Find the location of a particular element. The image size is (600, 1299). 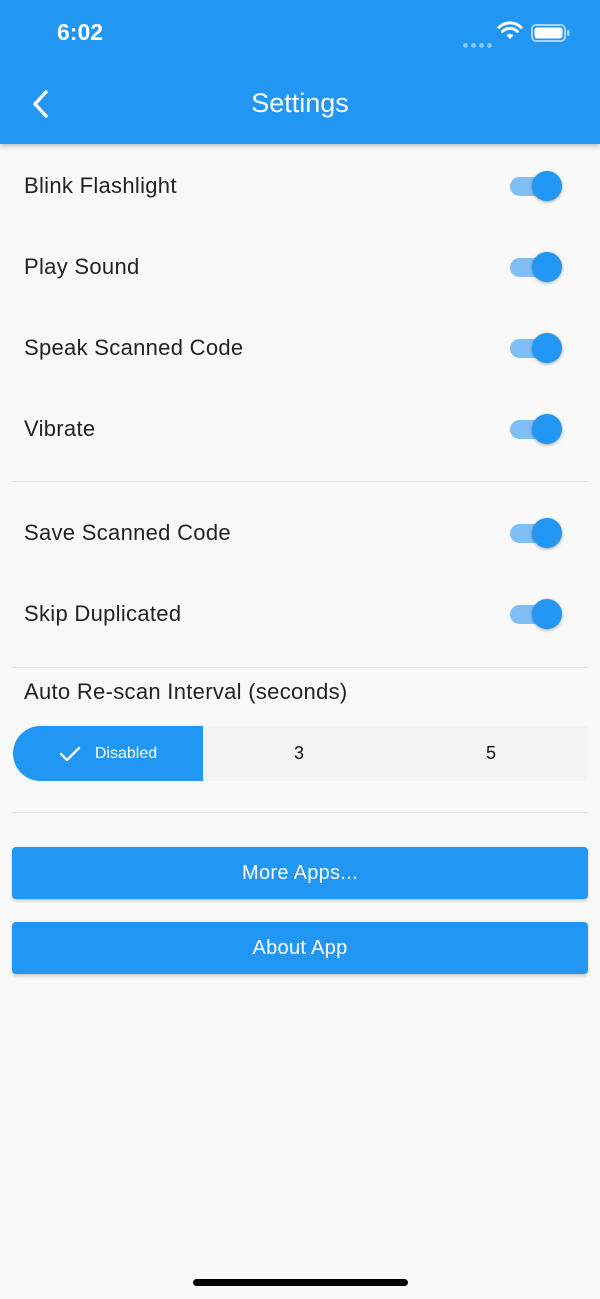

setting-label: Play Sound is located at coordinates (82, 266).